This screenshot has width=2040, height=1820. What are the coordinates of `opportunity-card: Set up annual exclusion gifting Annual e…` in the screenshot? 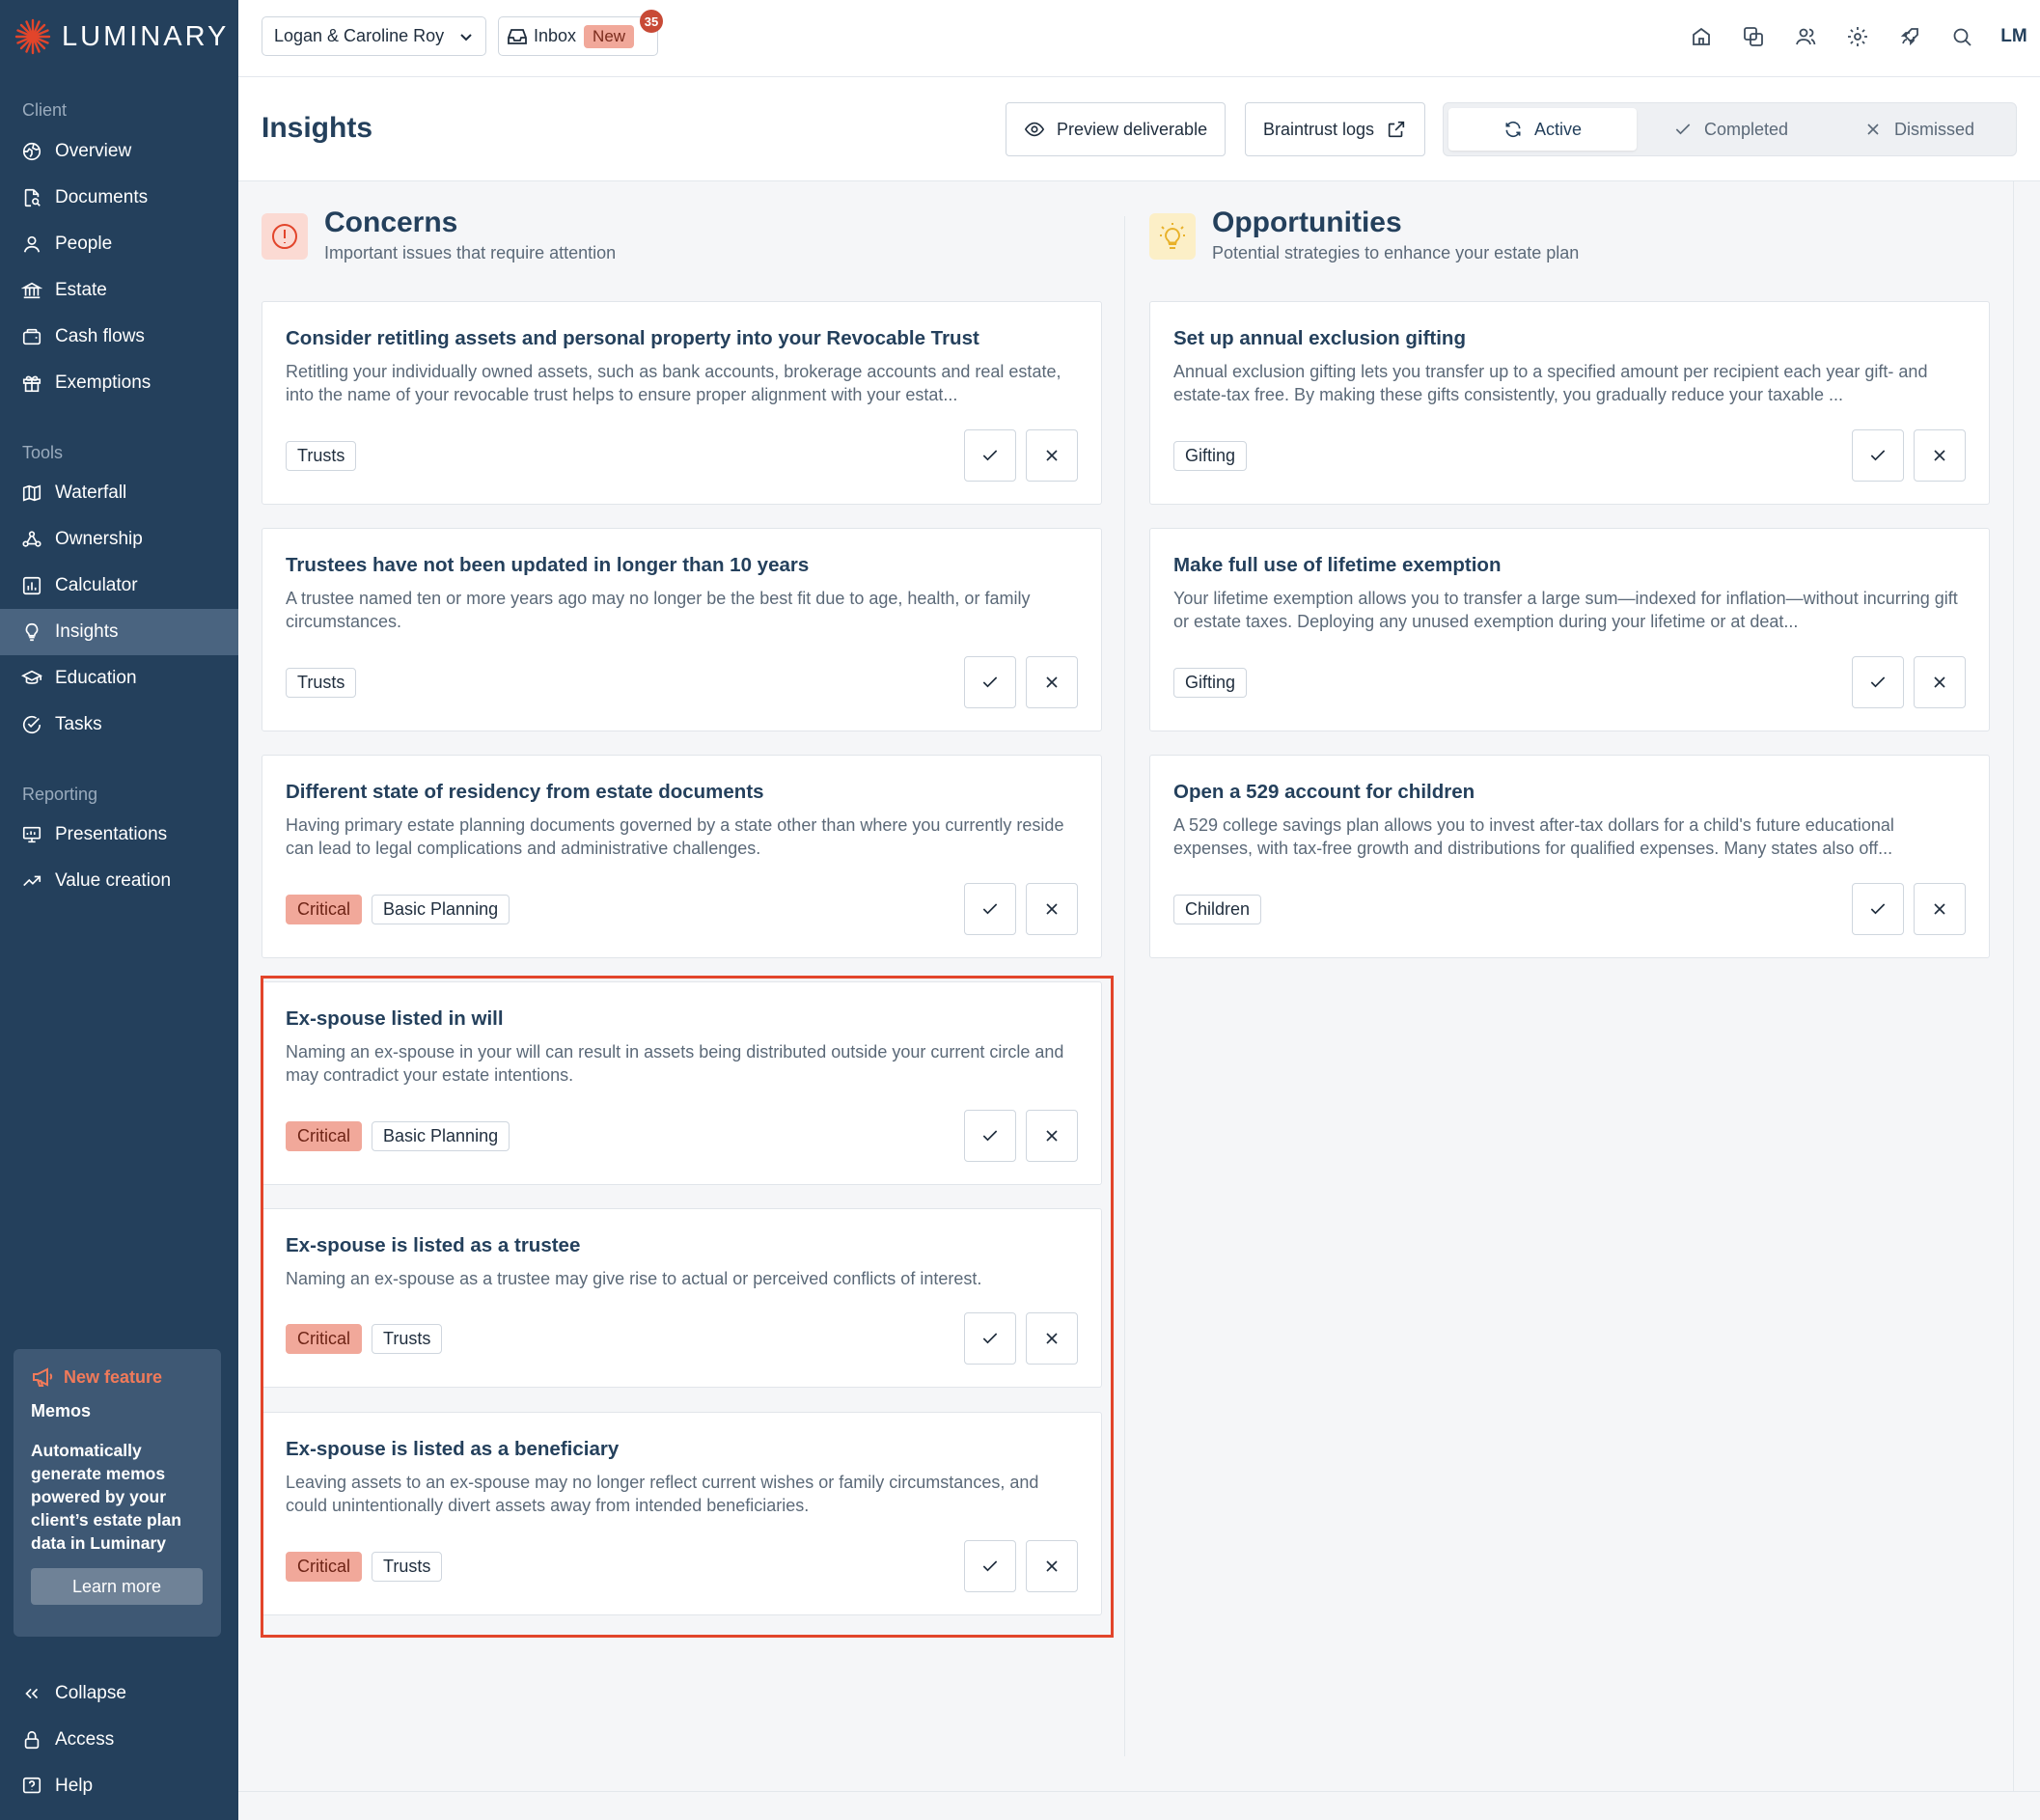 It's located at (1570, 403).